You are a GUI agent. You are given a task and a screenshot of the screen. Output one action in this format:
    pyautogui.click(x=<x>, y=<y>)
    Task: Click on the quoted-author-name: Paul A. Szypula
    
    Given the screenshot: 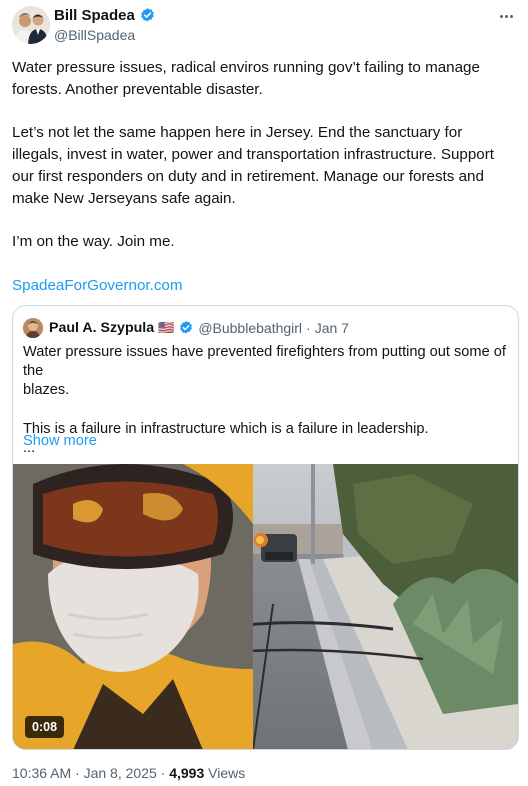 What is the action you would take?
    pyautogui.click(x=101, y=328)
    